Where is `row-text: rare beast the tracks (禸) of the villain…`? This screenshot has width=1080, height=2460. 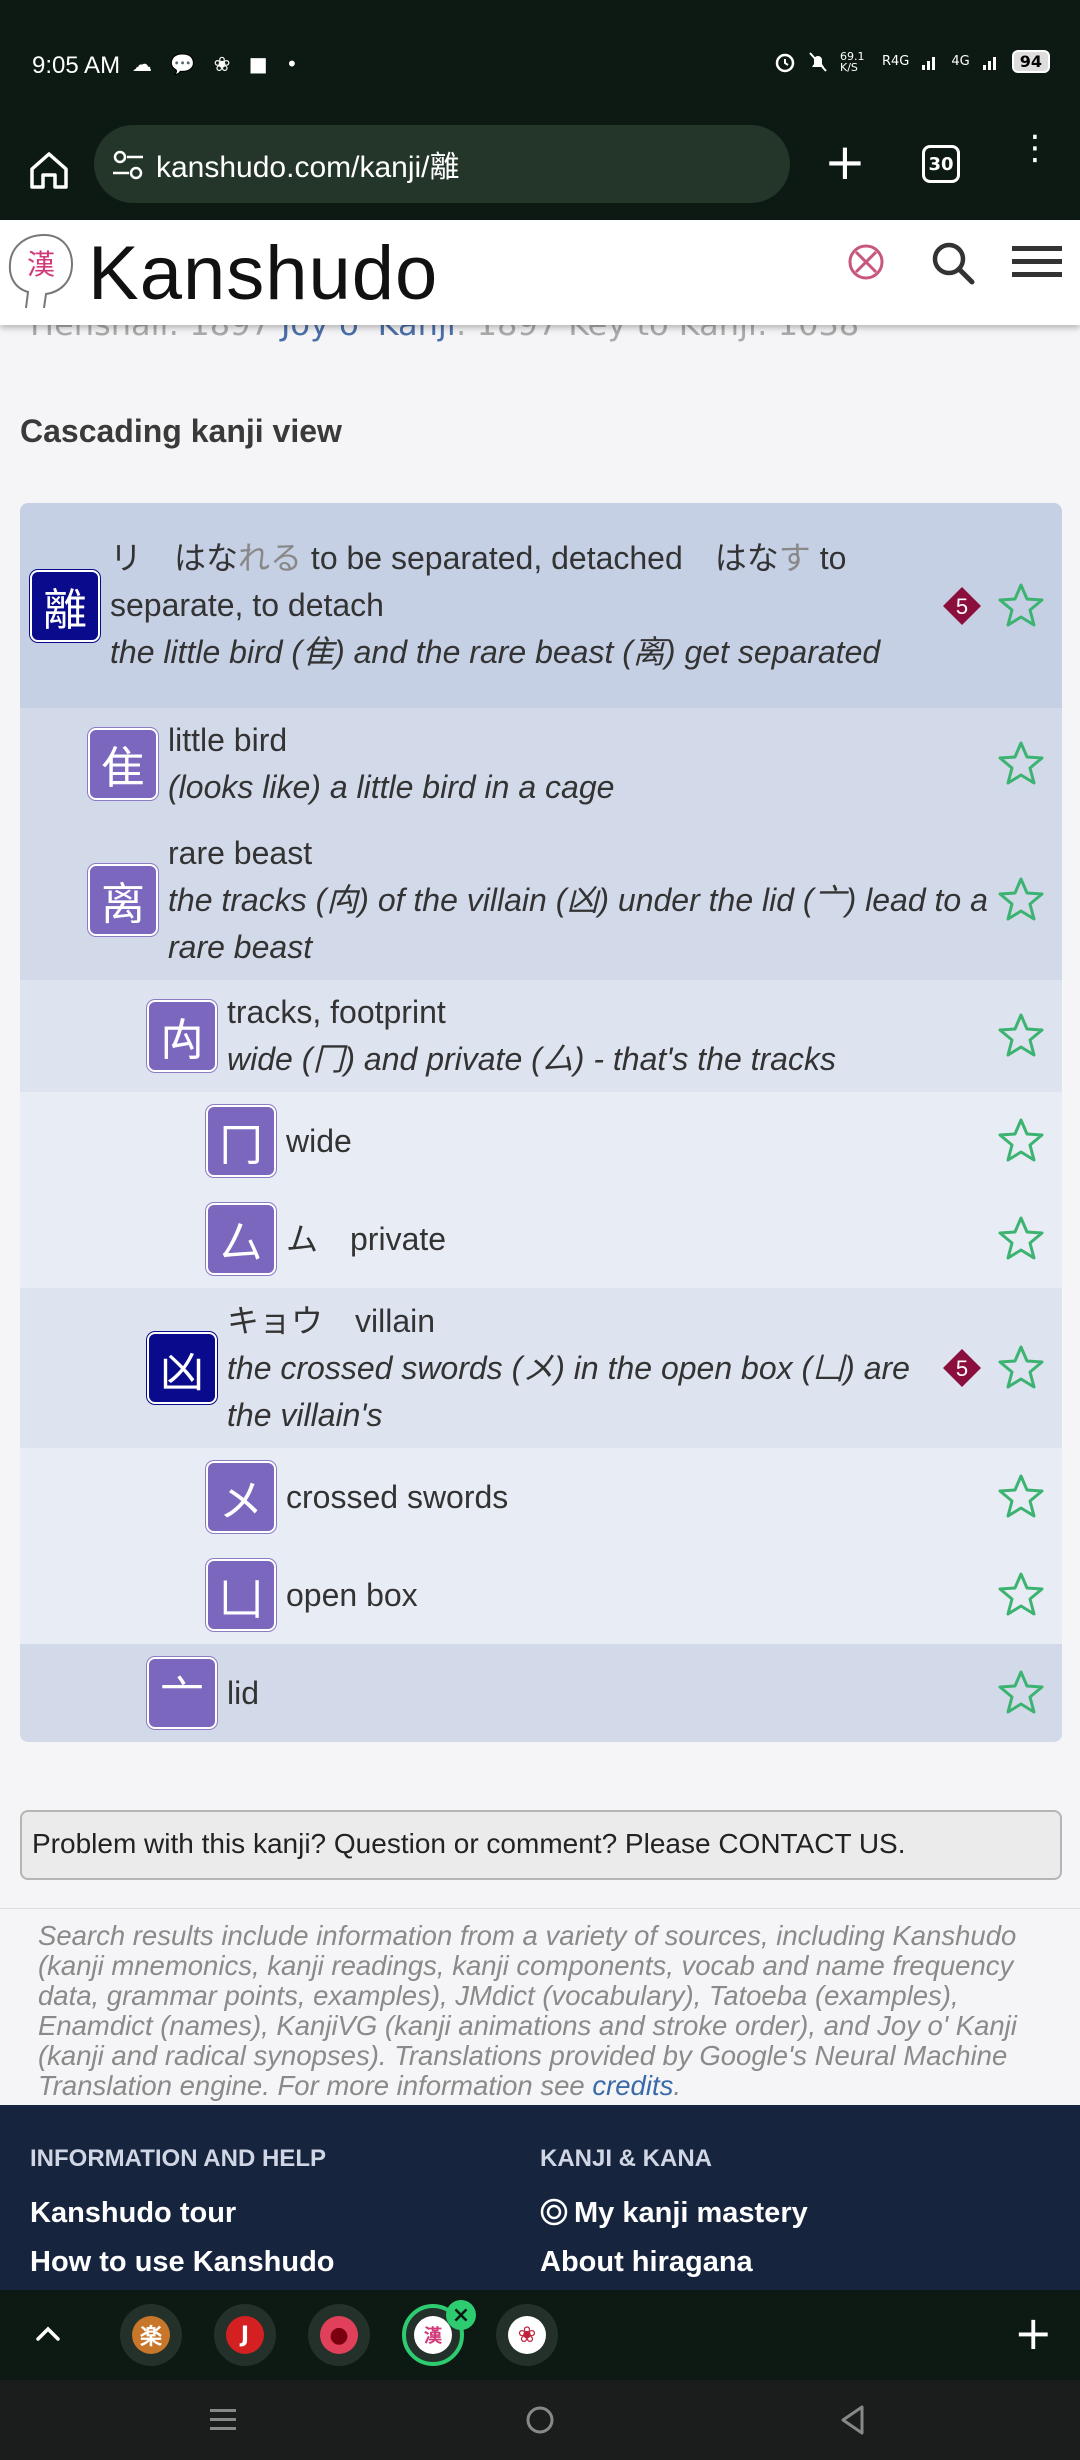
row-text: rare beast the tracks (禸) of the villain… is located at coordinates (577, 900).